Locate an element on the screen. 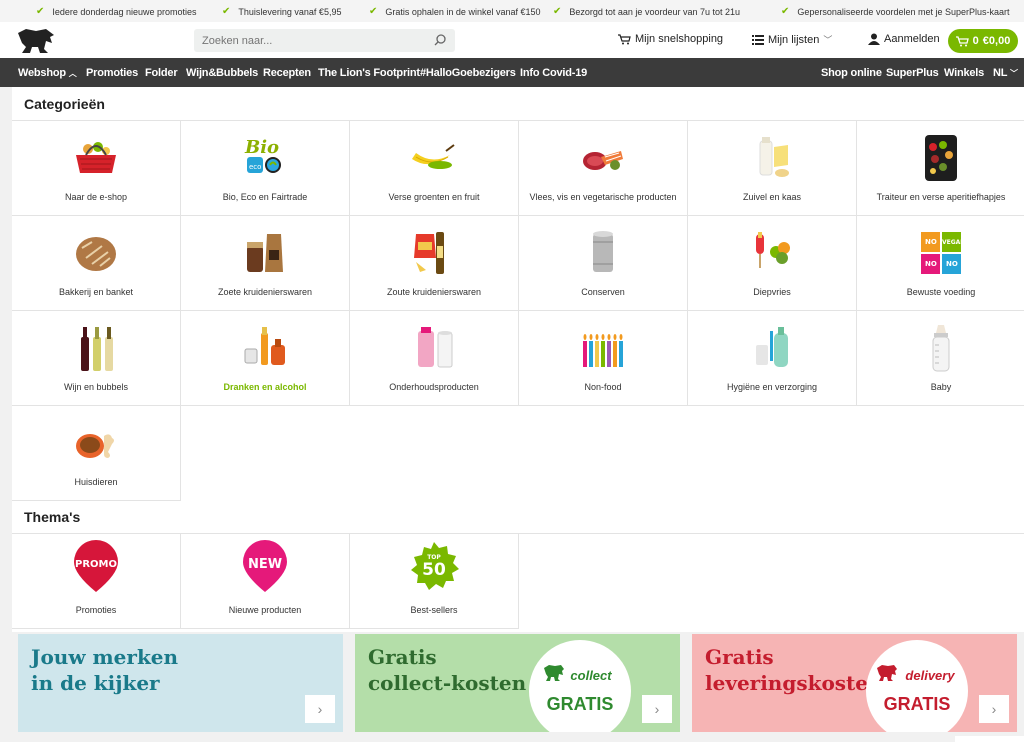  category-traiteur: Traiteur en verse aperitiefhapjes is located at coordinates (940, 168).